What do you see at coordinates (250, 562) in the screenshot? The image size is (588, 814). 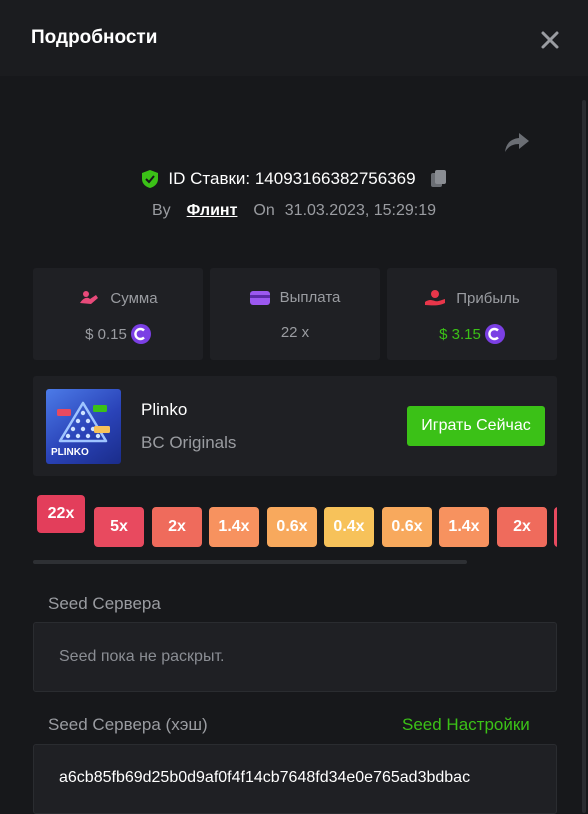 I see `multiplier-scrollbar` at bounding box center [250, 562].